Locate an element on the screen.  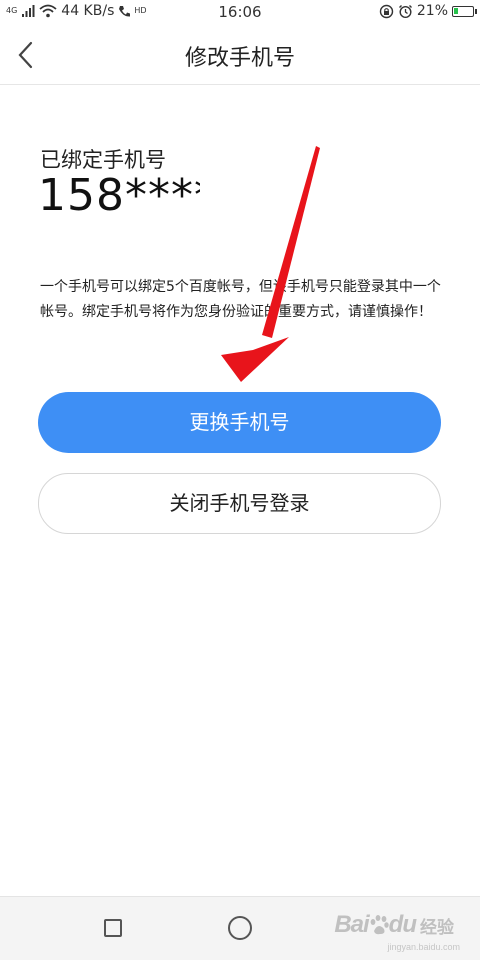
baidu-jingyan-watermark: Bai du 经验 jingyan.baidu.com is located at coordinates (397, 931).